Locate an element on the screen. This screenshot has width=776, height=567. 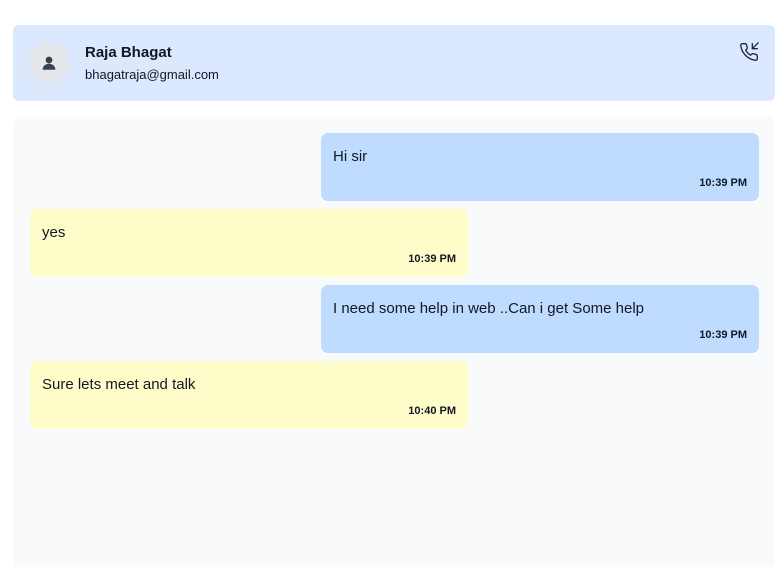
message-incoming: Sure lets meet and talk 10:40 PM is located at coordinates (249, 395).